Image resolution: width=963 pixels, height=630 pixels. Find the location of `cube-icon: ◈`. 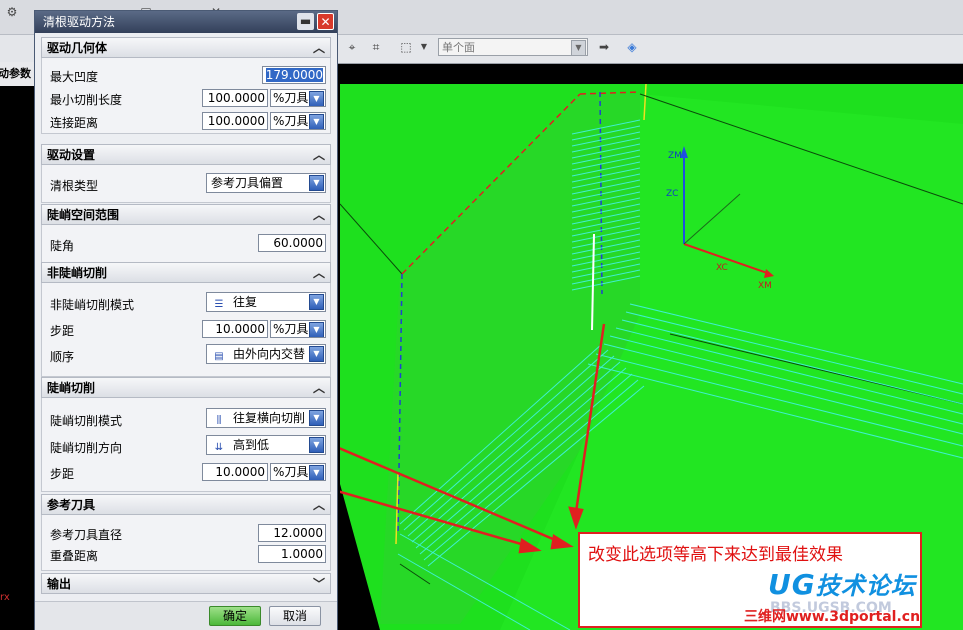

cube-icon: ◈ is located at coordinates (632, 47).